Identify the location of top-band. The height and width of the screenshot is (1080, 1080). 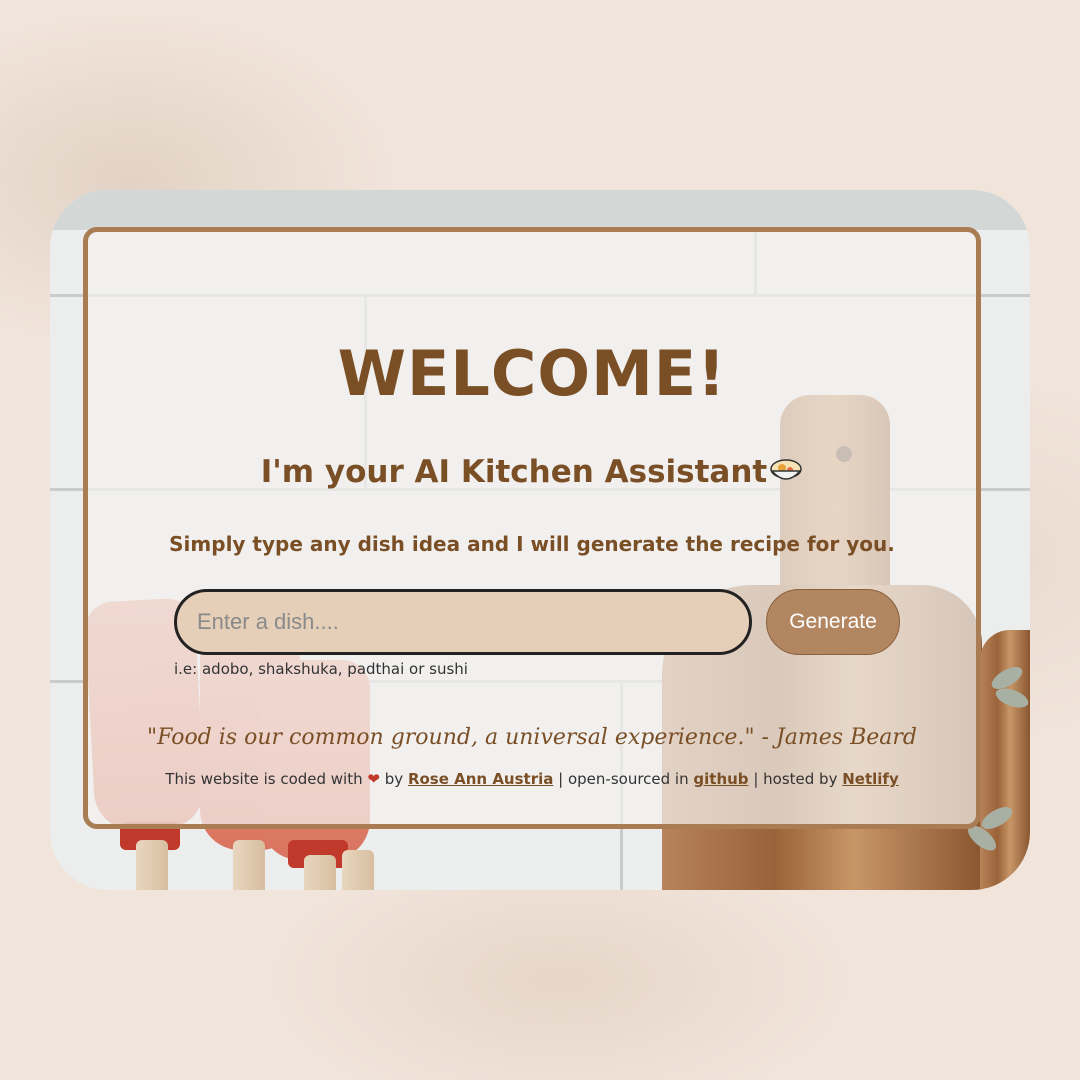
(540, 210).